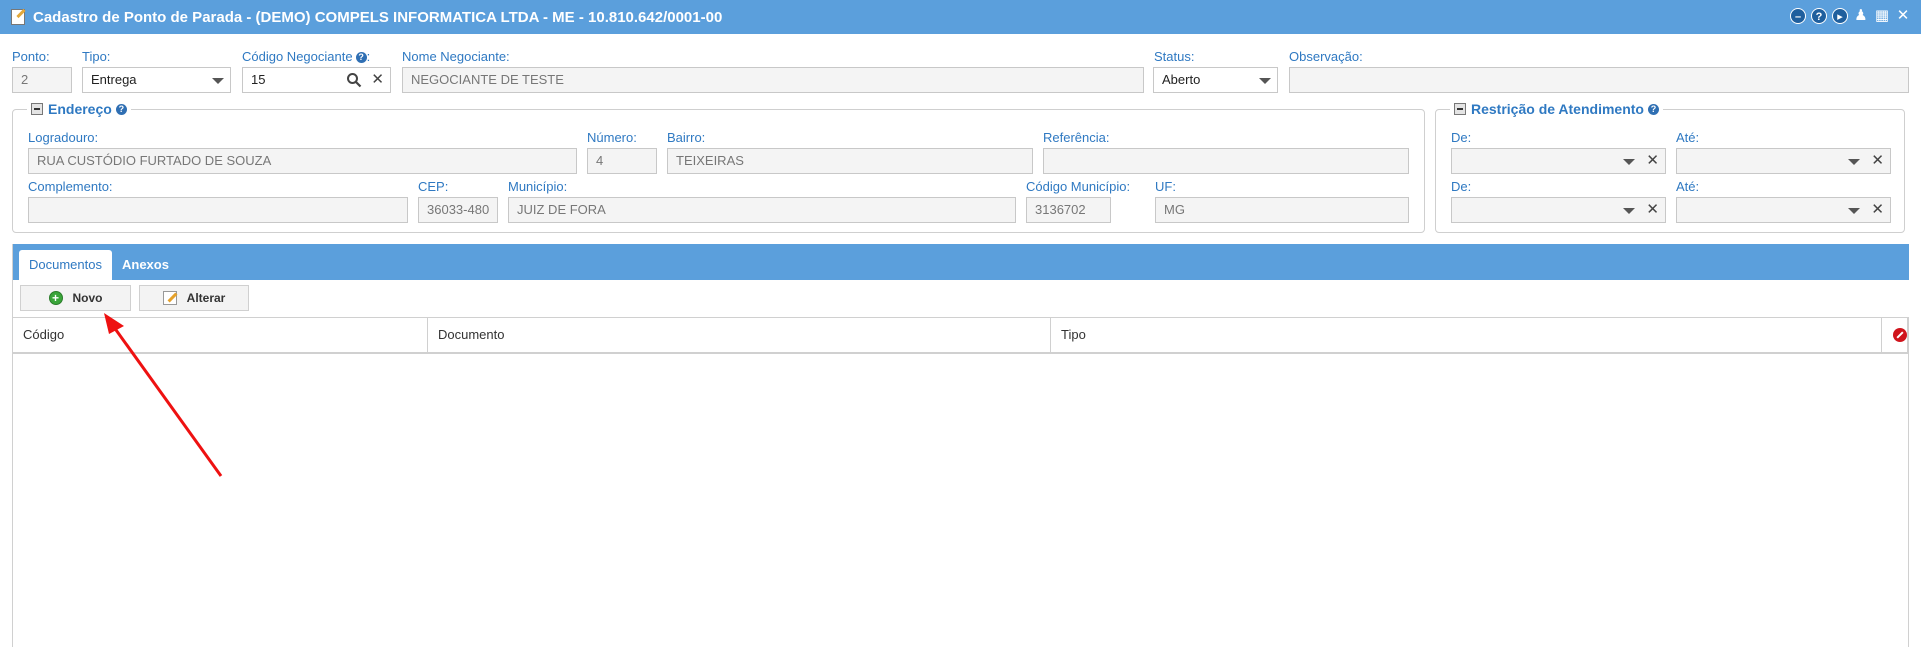 The width and height of the screenshot is (1921, 647). I want to click on edit-document-icon, so click(18, 17).